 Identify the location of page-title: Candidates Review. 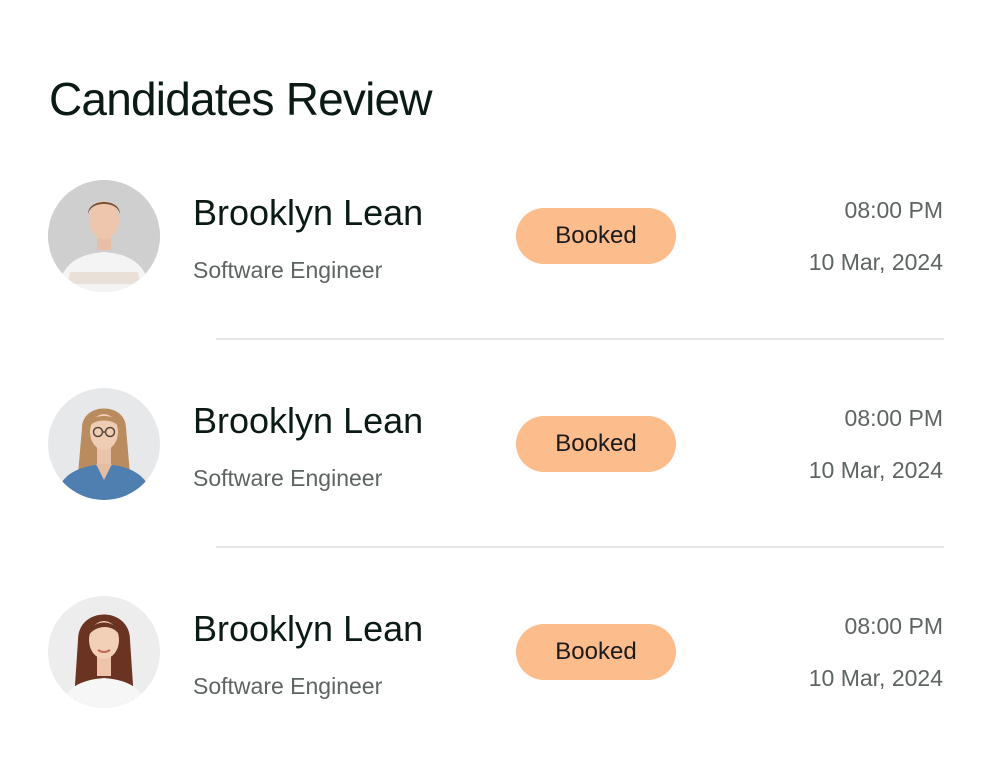
(241, 99).